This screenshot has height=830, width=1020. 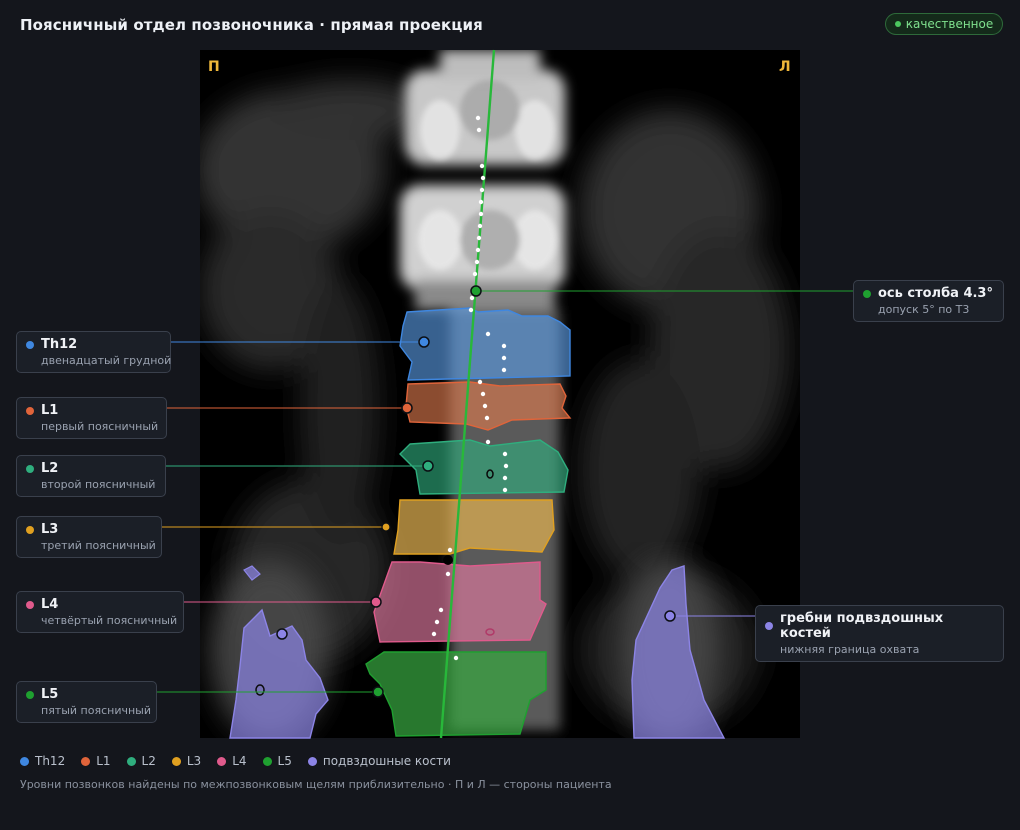 What do you see at coordinates (91, 418) in the screenshot?
I see `label-card-l1: L1 первый поясничный` at bounding box center [91, 418].